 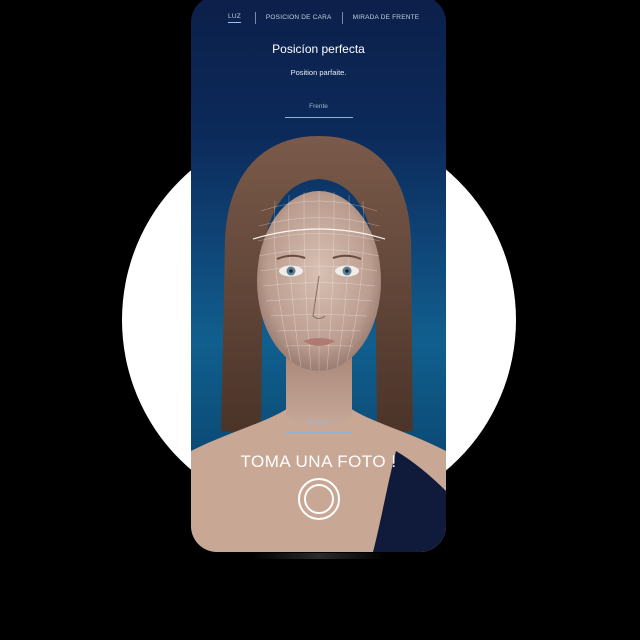 I want to click on chin-guide-line, so click(x=319, y=432).